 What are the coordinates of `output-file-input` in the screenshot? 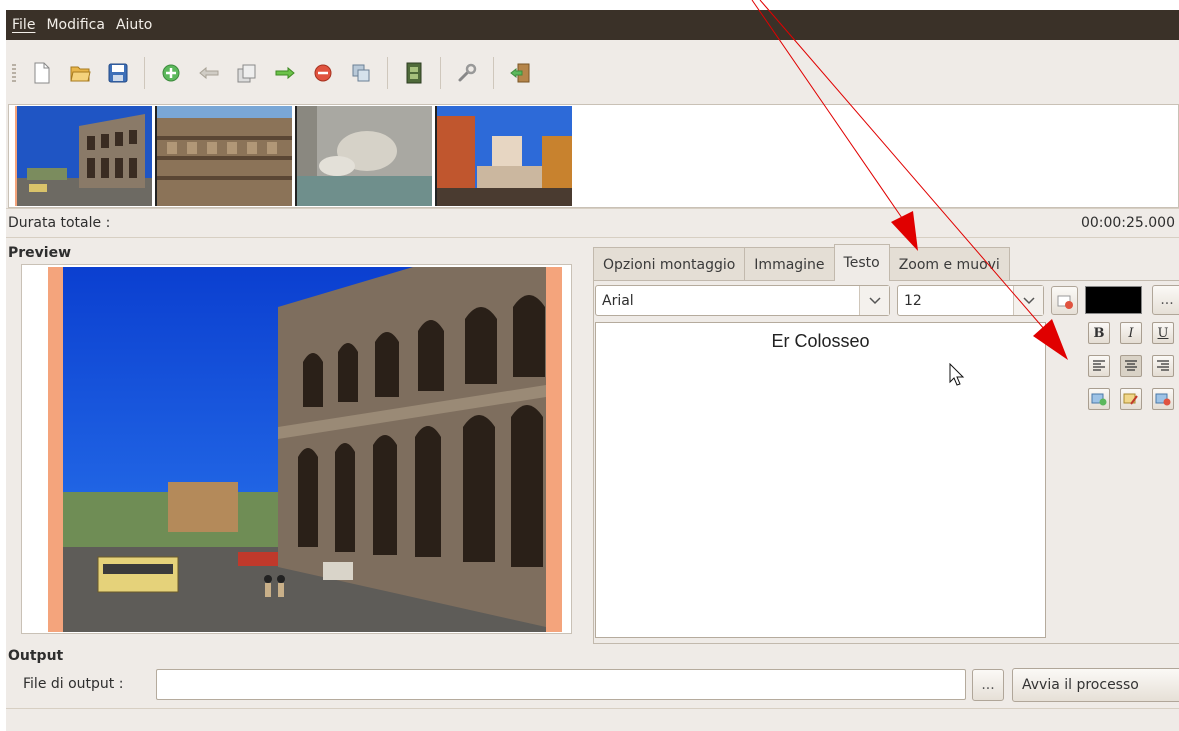 It's located at (561, 684).